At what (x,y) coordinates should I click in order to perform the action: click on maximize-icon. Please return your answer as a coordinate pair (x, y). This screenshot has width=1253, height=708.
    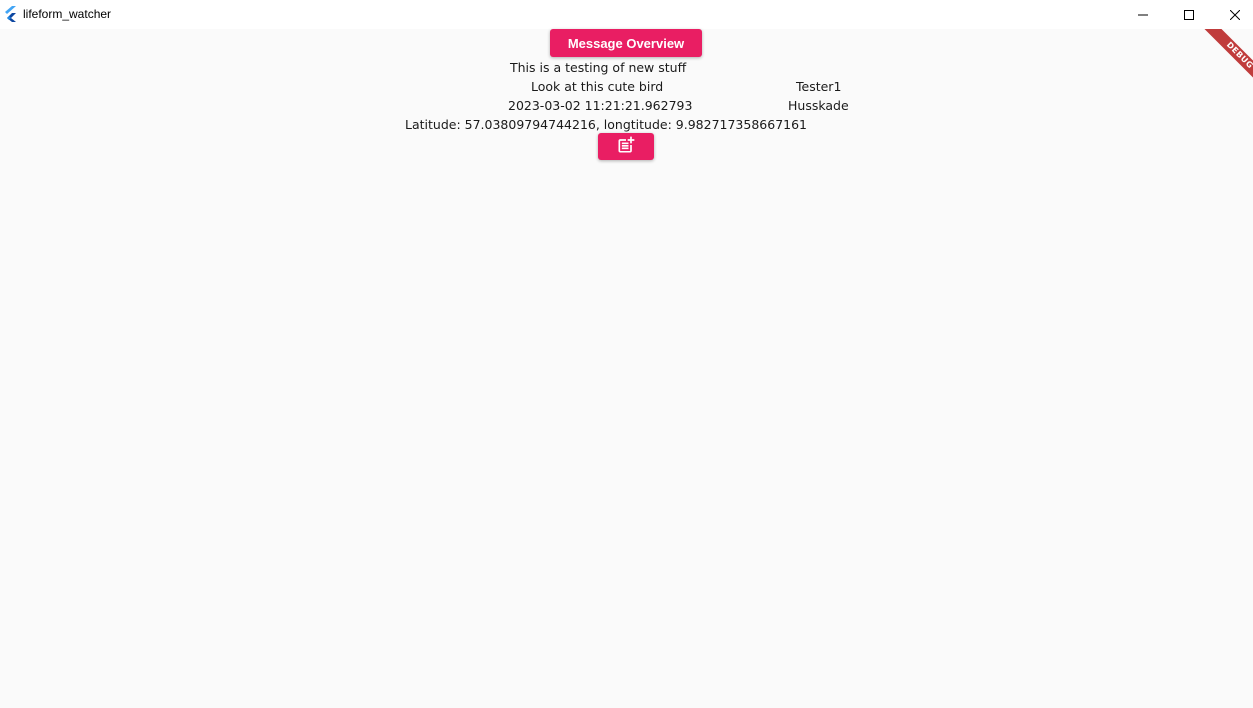
    Looking at the image, I should click on (1189, 14).